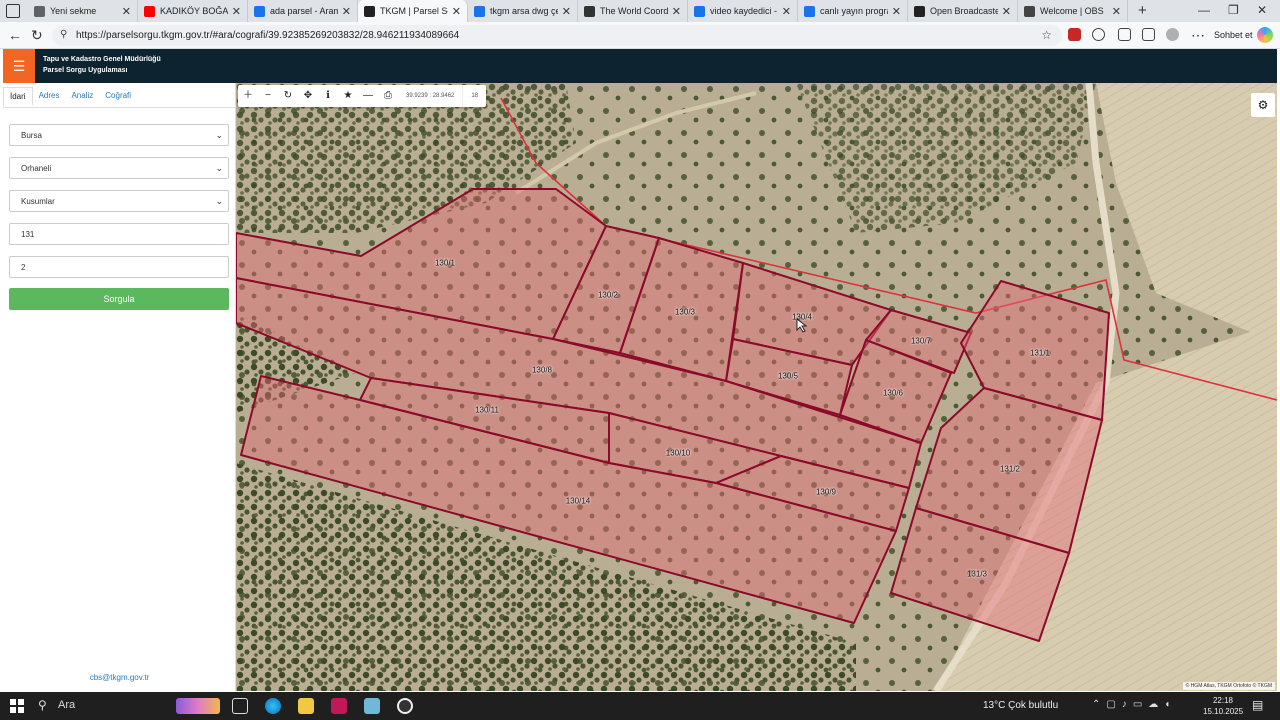 This screenshot has height=720, width=1280. I want to click on info-icon: ℹ, so click(328, 96).